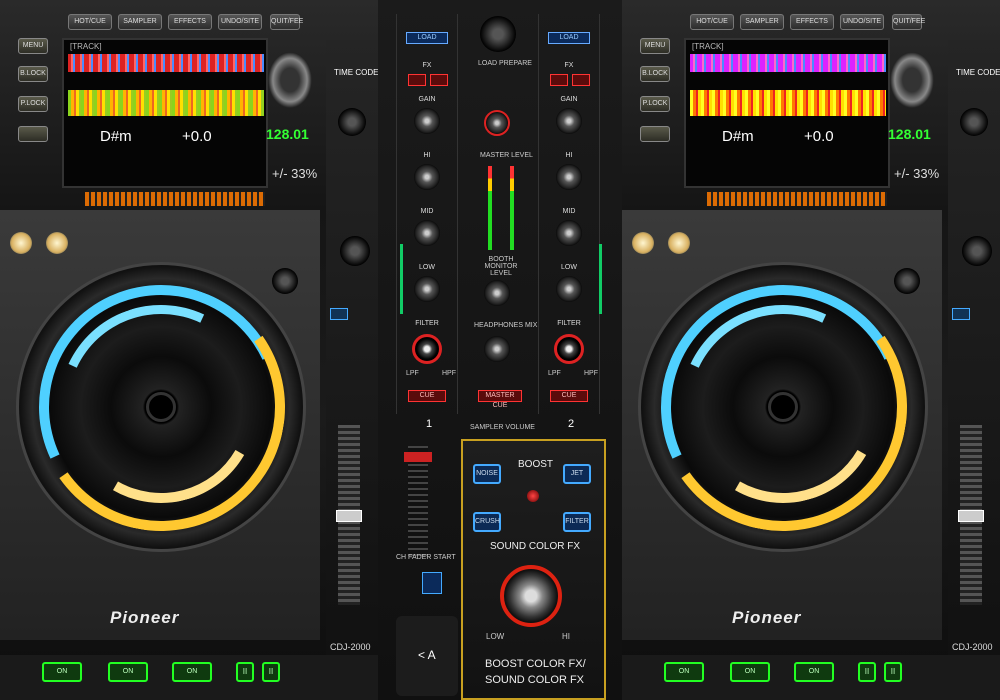 This screenshot has width=1000, height=700. Describe the element at coordinates (569, 349) in the screenshot. I see `filter-knob-right` at that location.